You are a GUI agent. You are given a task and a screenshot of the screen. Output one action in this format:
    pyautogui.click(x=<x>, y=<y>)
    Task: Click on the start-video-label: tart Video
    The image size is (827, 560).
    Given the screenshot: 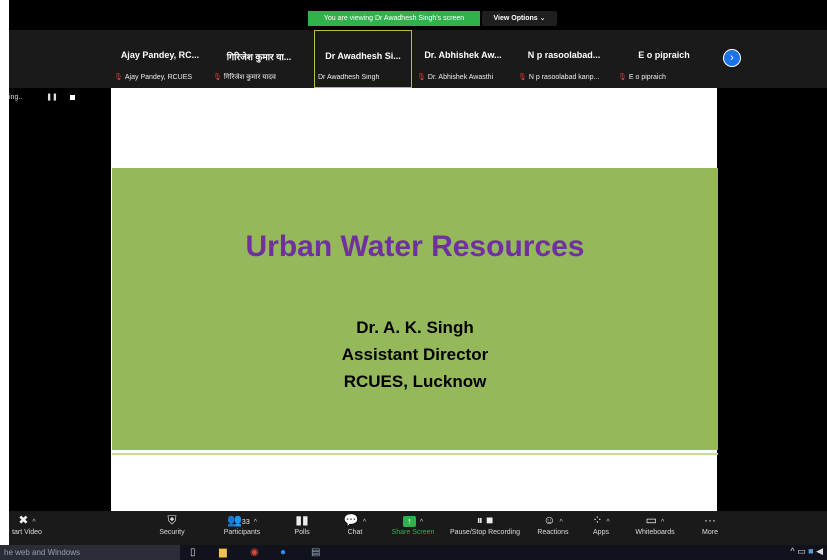 What is the action you would take?
    pyautogui.click(x=27, y=532)
    